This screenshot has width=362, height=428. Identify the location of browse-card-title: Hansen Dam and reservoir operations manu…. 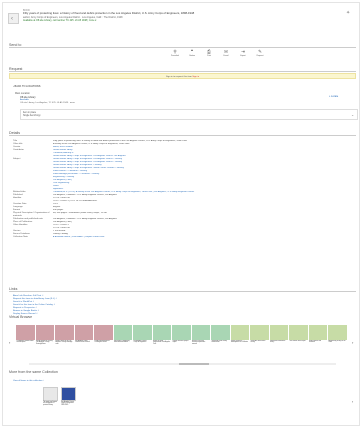
(199, 343).